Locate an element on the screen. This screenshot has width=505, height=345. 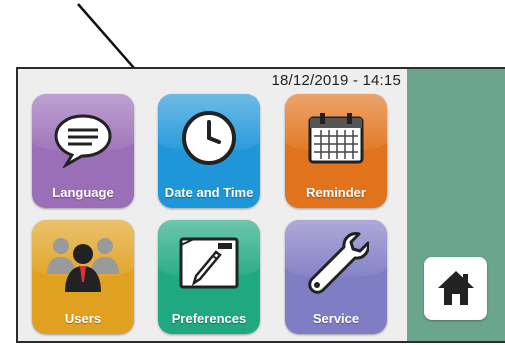
service-tile: Service is located at coordinates (336, 277).